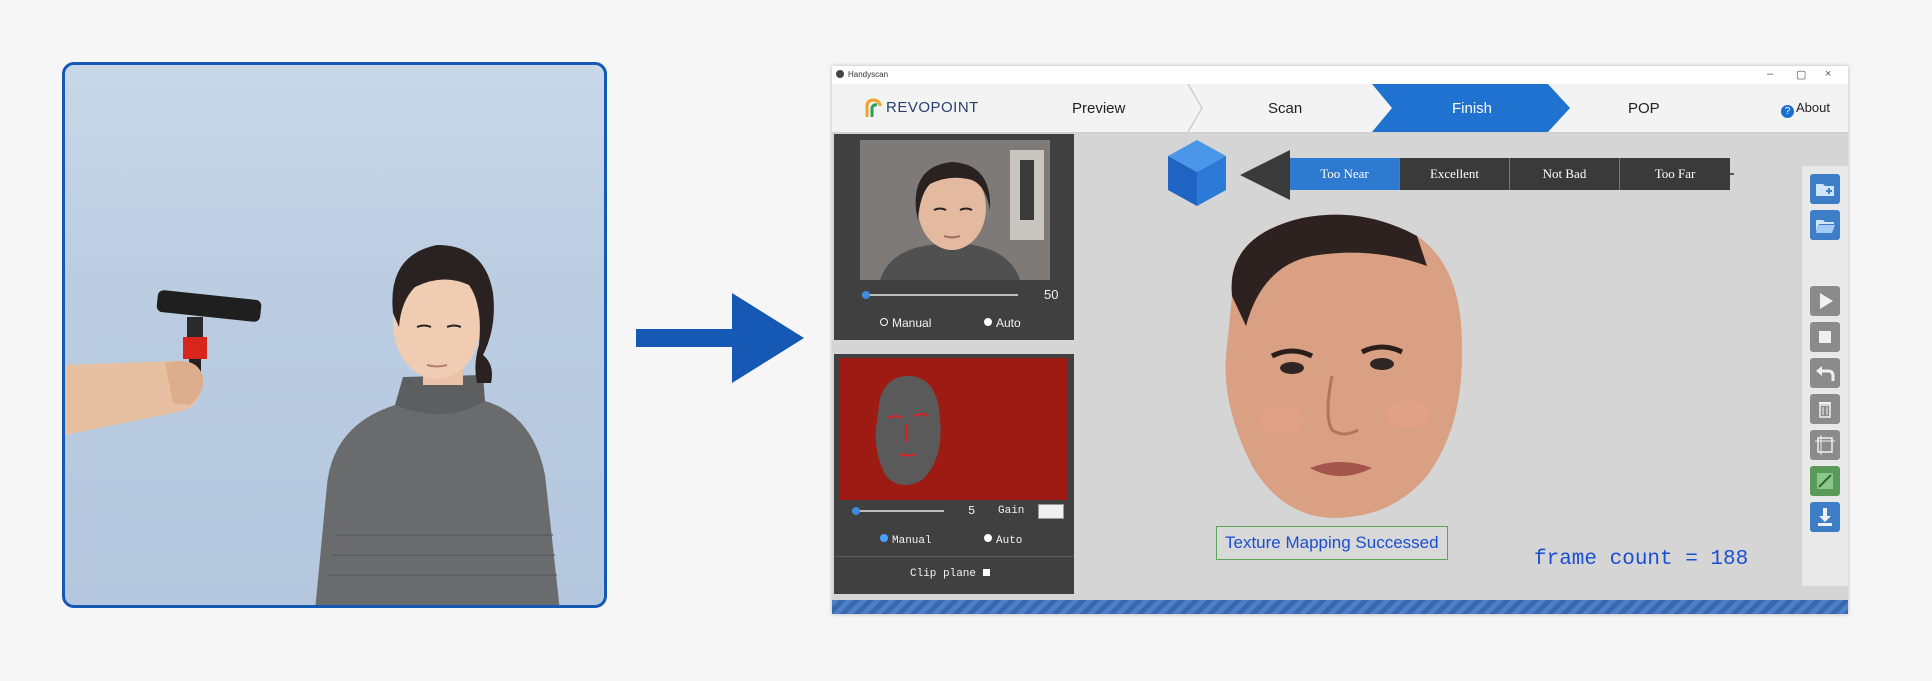 The image size is (1932, 681). I want to click on open-folder-icon, so click(1825, 226).